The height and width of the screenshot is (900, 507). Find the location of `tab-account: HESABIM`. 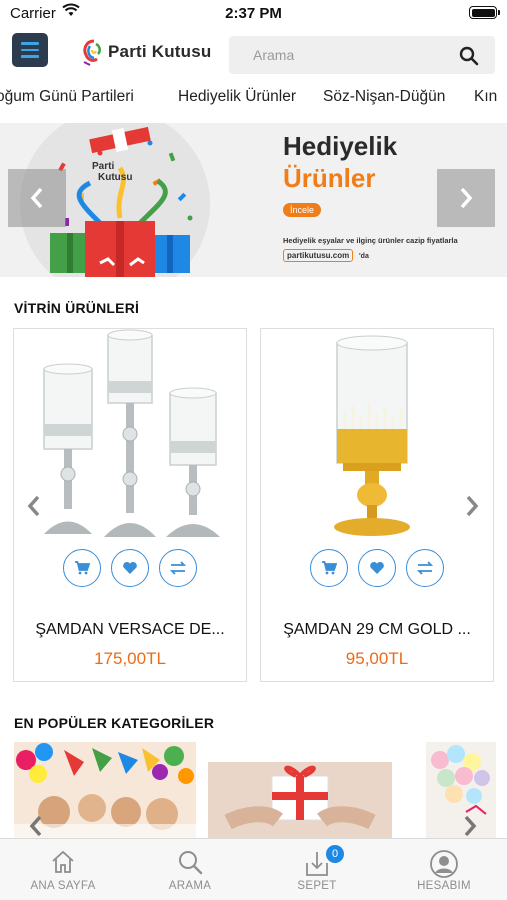

tab-account: HESABIM is located at coordinates (444, 869).